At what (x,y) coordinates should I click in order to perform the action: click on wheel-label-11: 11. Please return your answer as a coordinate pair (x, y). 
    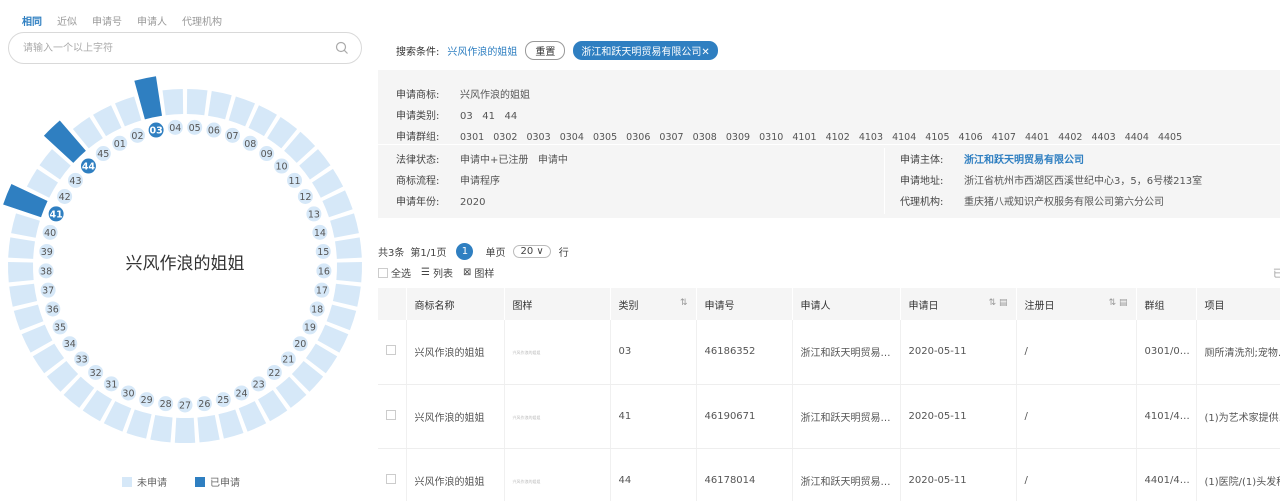
    Looking at the image, I should click on (294, 181).